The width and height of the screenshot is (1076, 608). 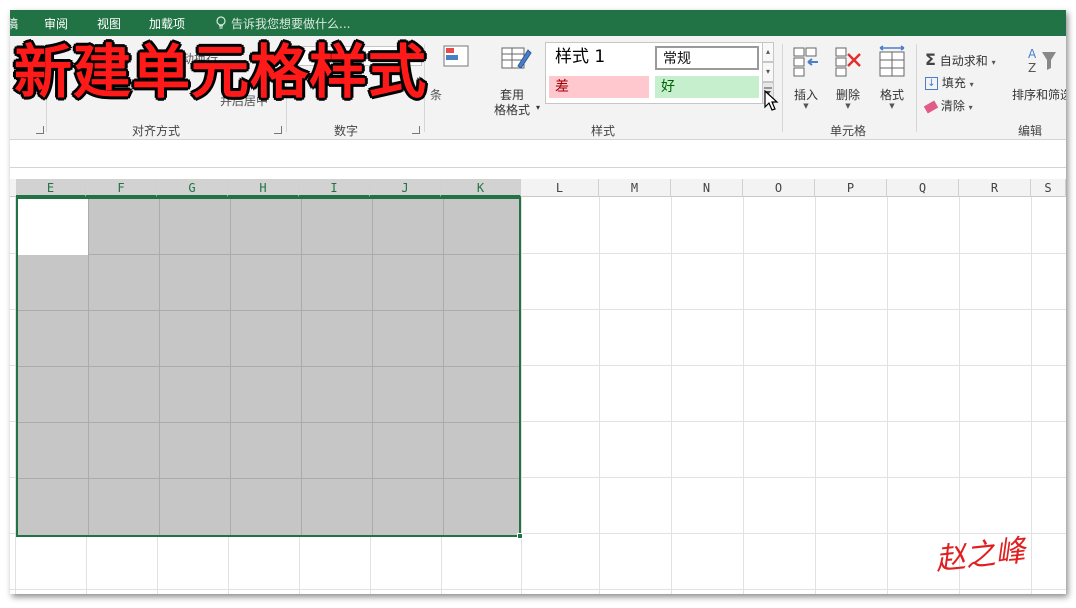 What do you see at coordinates (931, 83) in the screenshot?
I see `fill-down-icon: ↓` at bounding box center [931, 83].